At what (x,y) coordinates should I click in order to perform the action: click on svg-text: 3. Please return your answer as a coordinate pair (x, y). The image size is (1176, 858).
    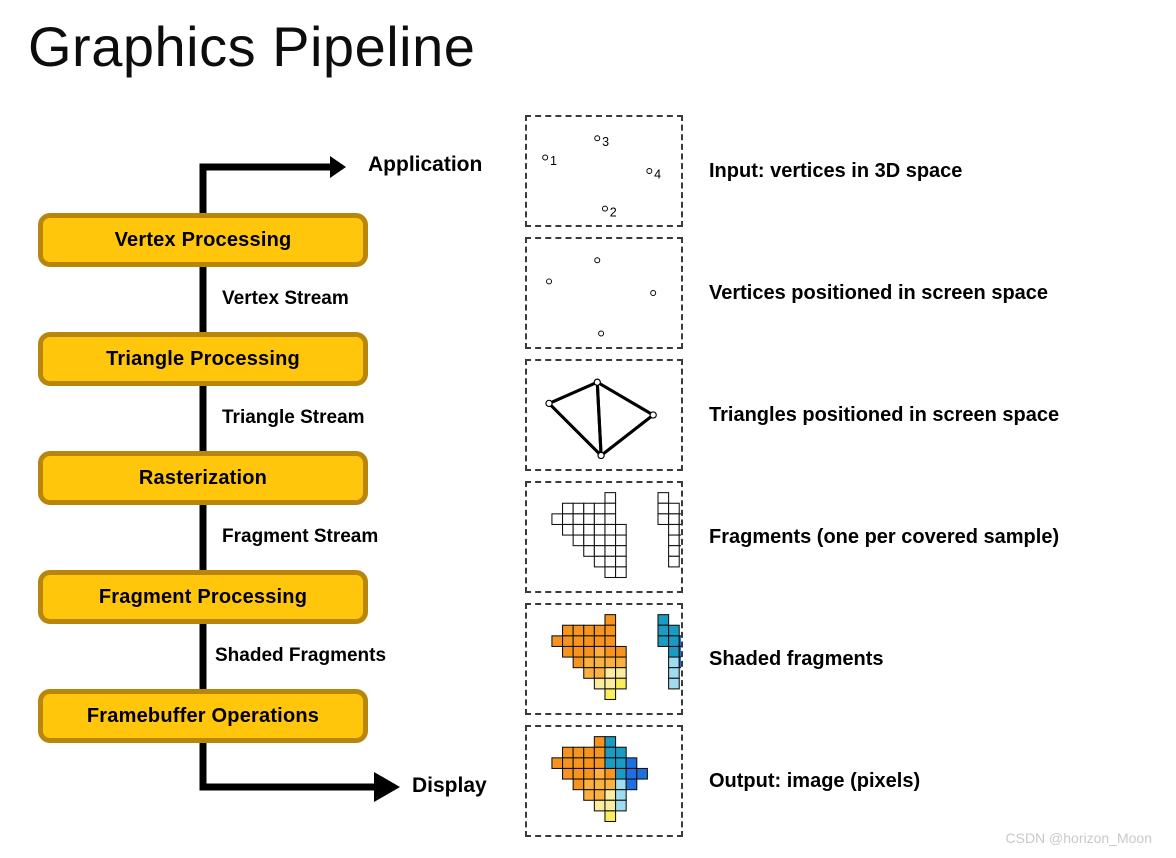
    Looking at the image, I should click on (605, 142).